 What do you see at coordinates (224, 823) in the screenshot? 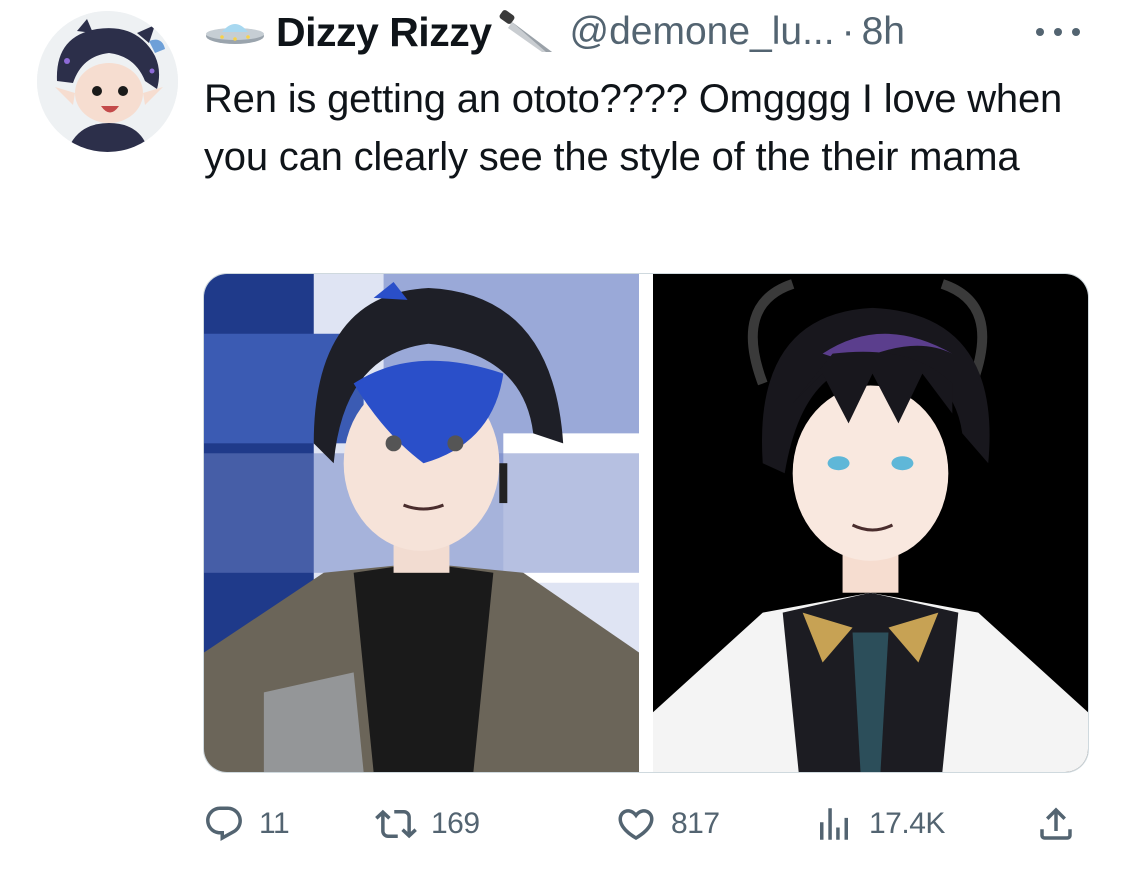
I see `reply-icon` at bounding box center [224, 823].